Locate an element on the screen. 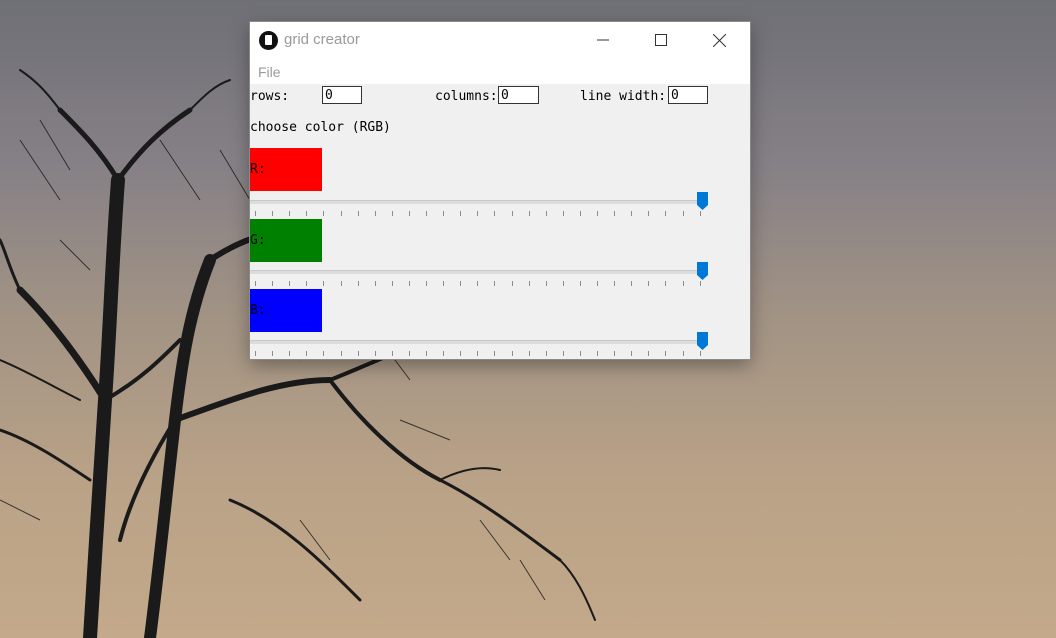  close-icon is located at coordinates (719, 40).